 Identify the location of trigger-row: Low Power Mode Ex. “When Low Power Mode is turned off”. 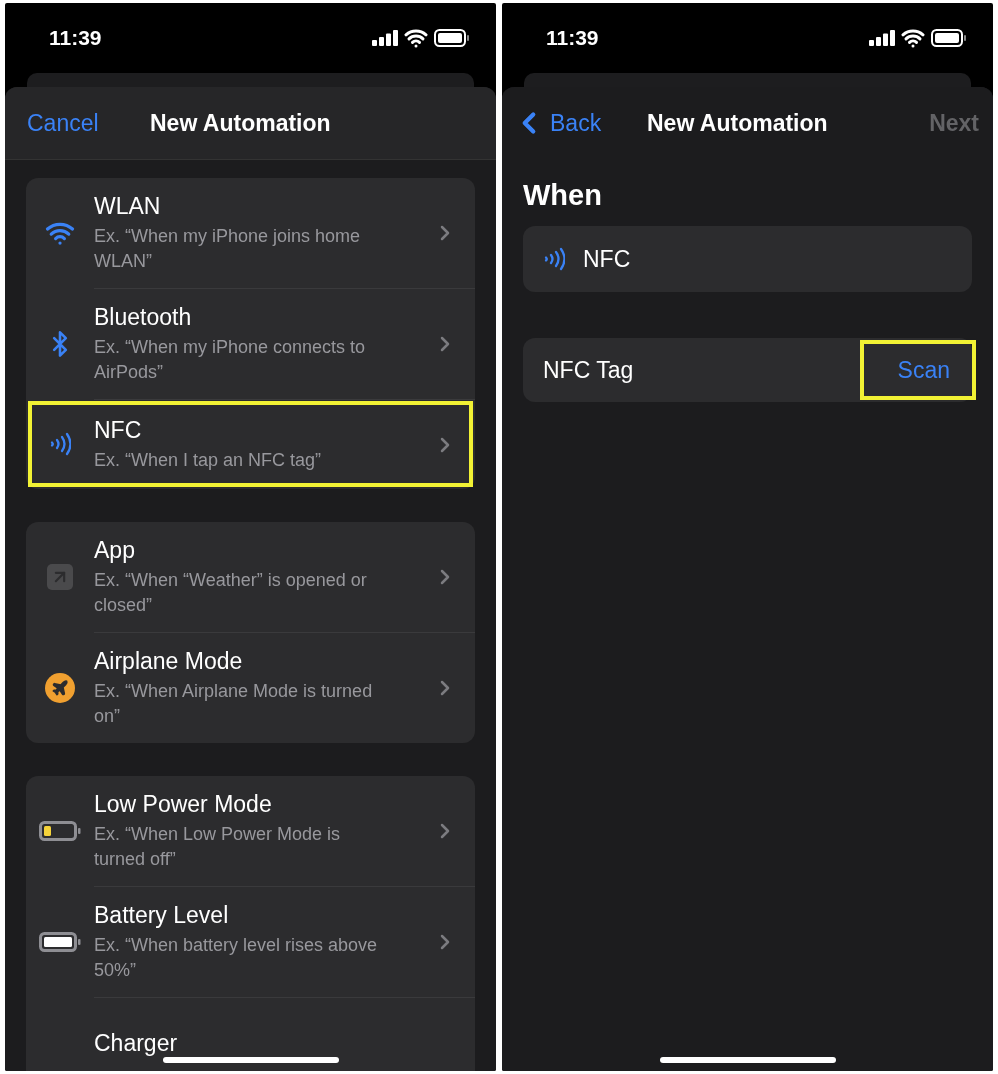
(250, 831).